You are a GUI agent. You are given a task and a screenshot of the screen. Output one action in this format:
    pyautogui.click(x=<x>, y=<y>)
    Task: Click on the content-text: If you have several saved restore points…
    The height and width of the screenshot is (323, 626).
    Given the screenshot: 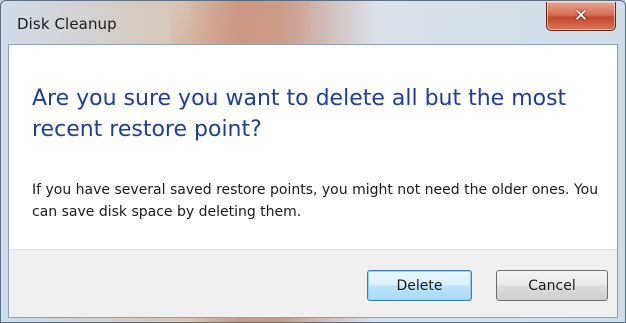 What is the action you would take?
    pyautogui.click(x=315, y=201)
    